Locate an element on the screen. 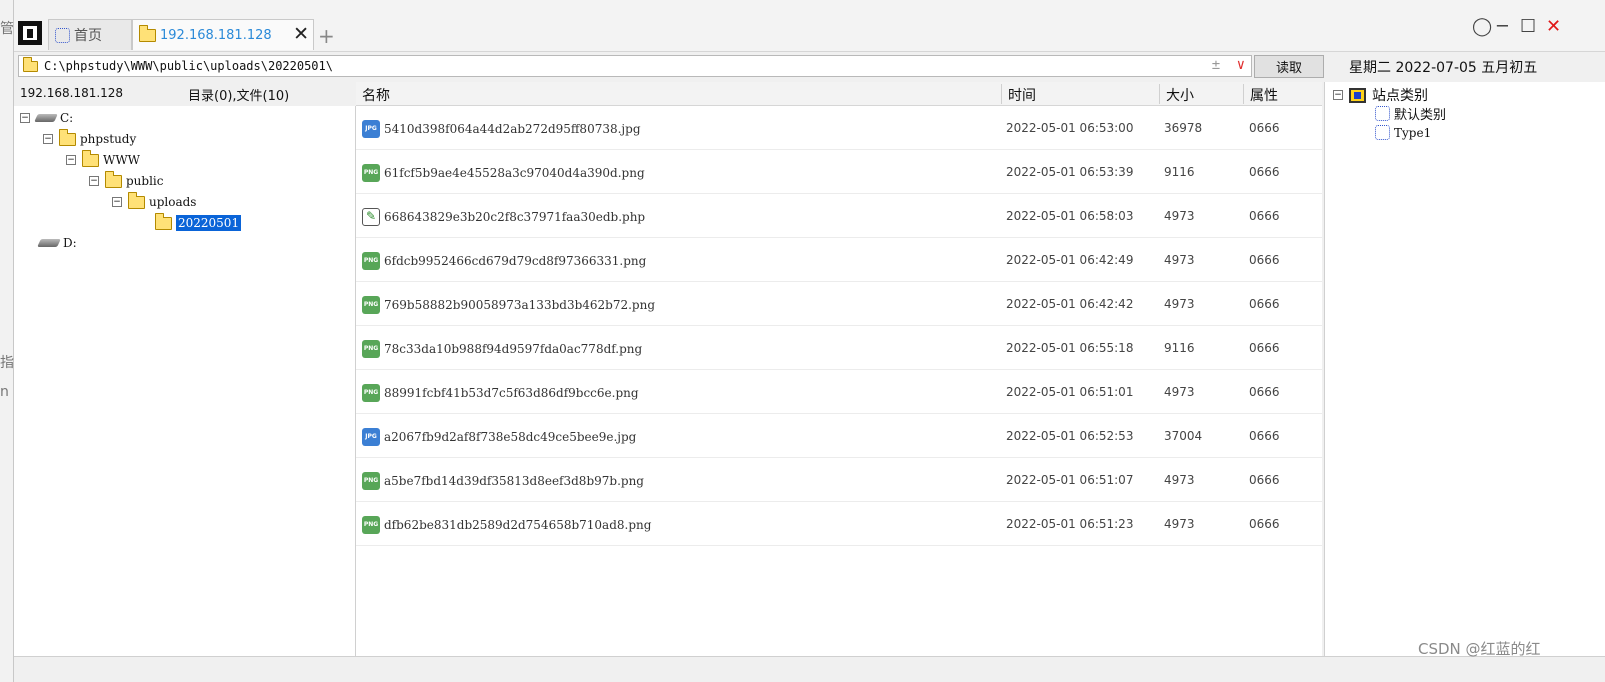 Image resolution: width=1605 pixels, height=682 pixels. file-name: 668643829e3b20c2f8c37971faa30edb.php is located at coordinates (515, 217).